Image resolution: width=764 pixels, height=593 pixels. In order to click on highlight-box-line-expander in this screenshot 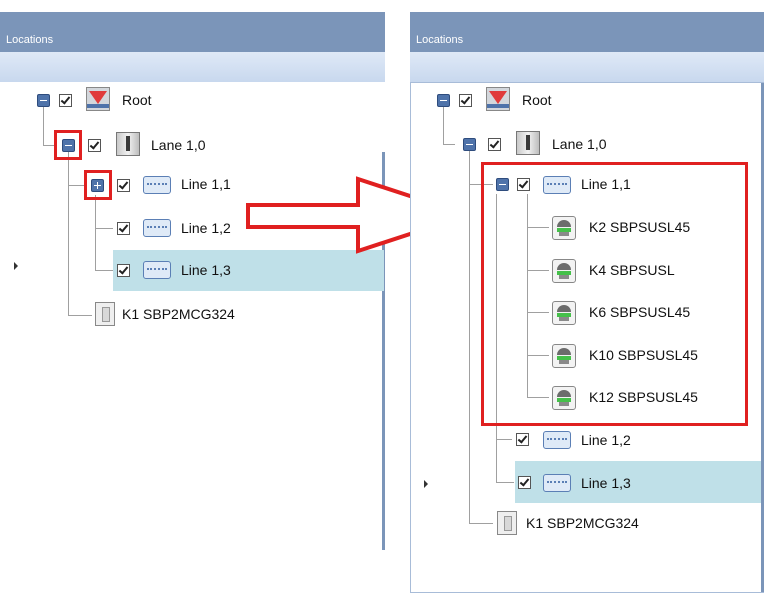, I will do `click(98, 185)`.